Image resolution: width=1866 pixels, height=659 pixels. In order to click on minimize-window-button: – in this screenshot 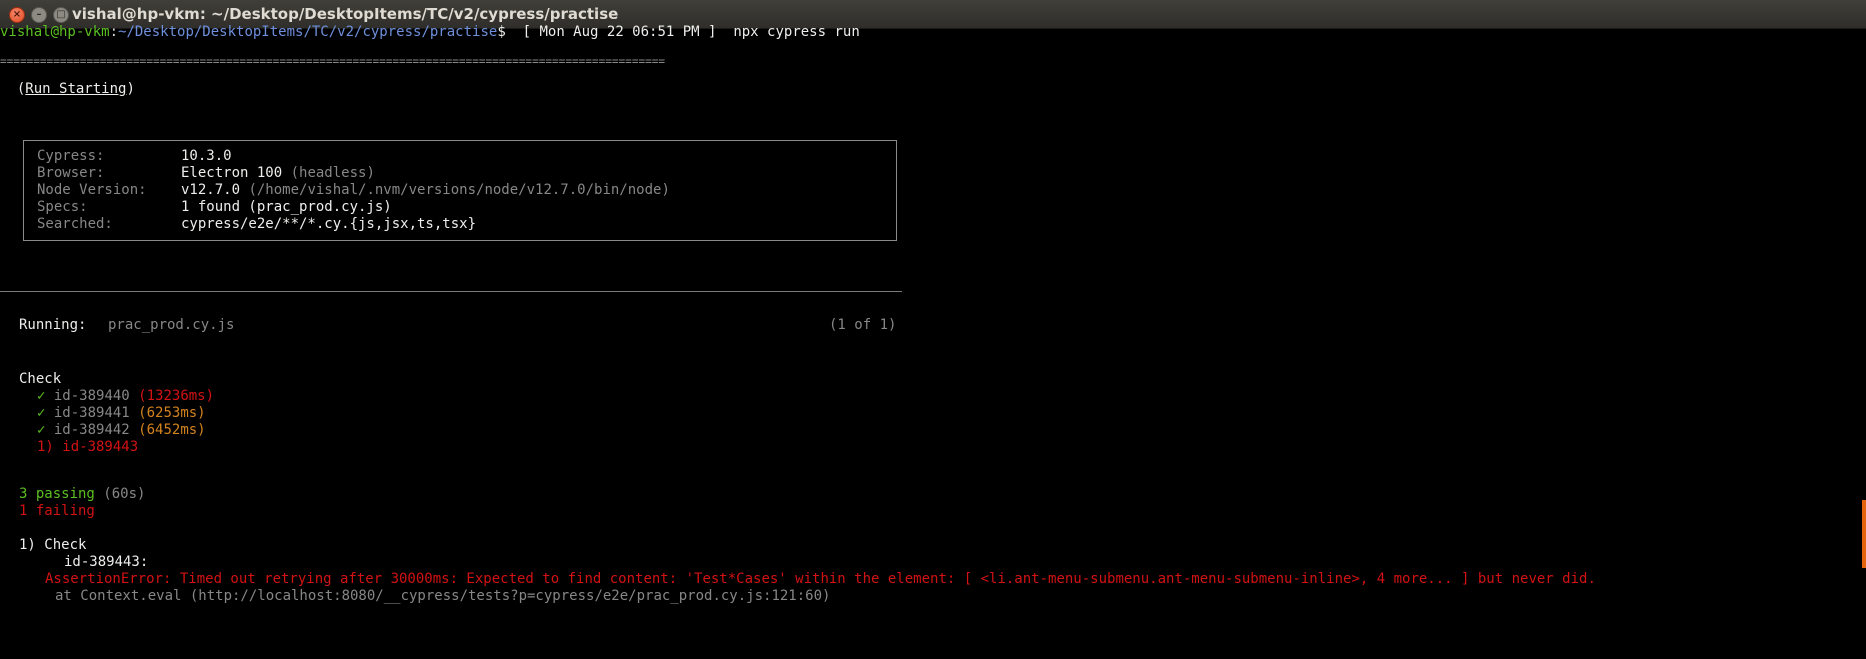, I will do `click(39, 15)`.